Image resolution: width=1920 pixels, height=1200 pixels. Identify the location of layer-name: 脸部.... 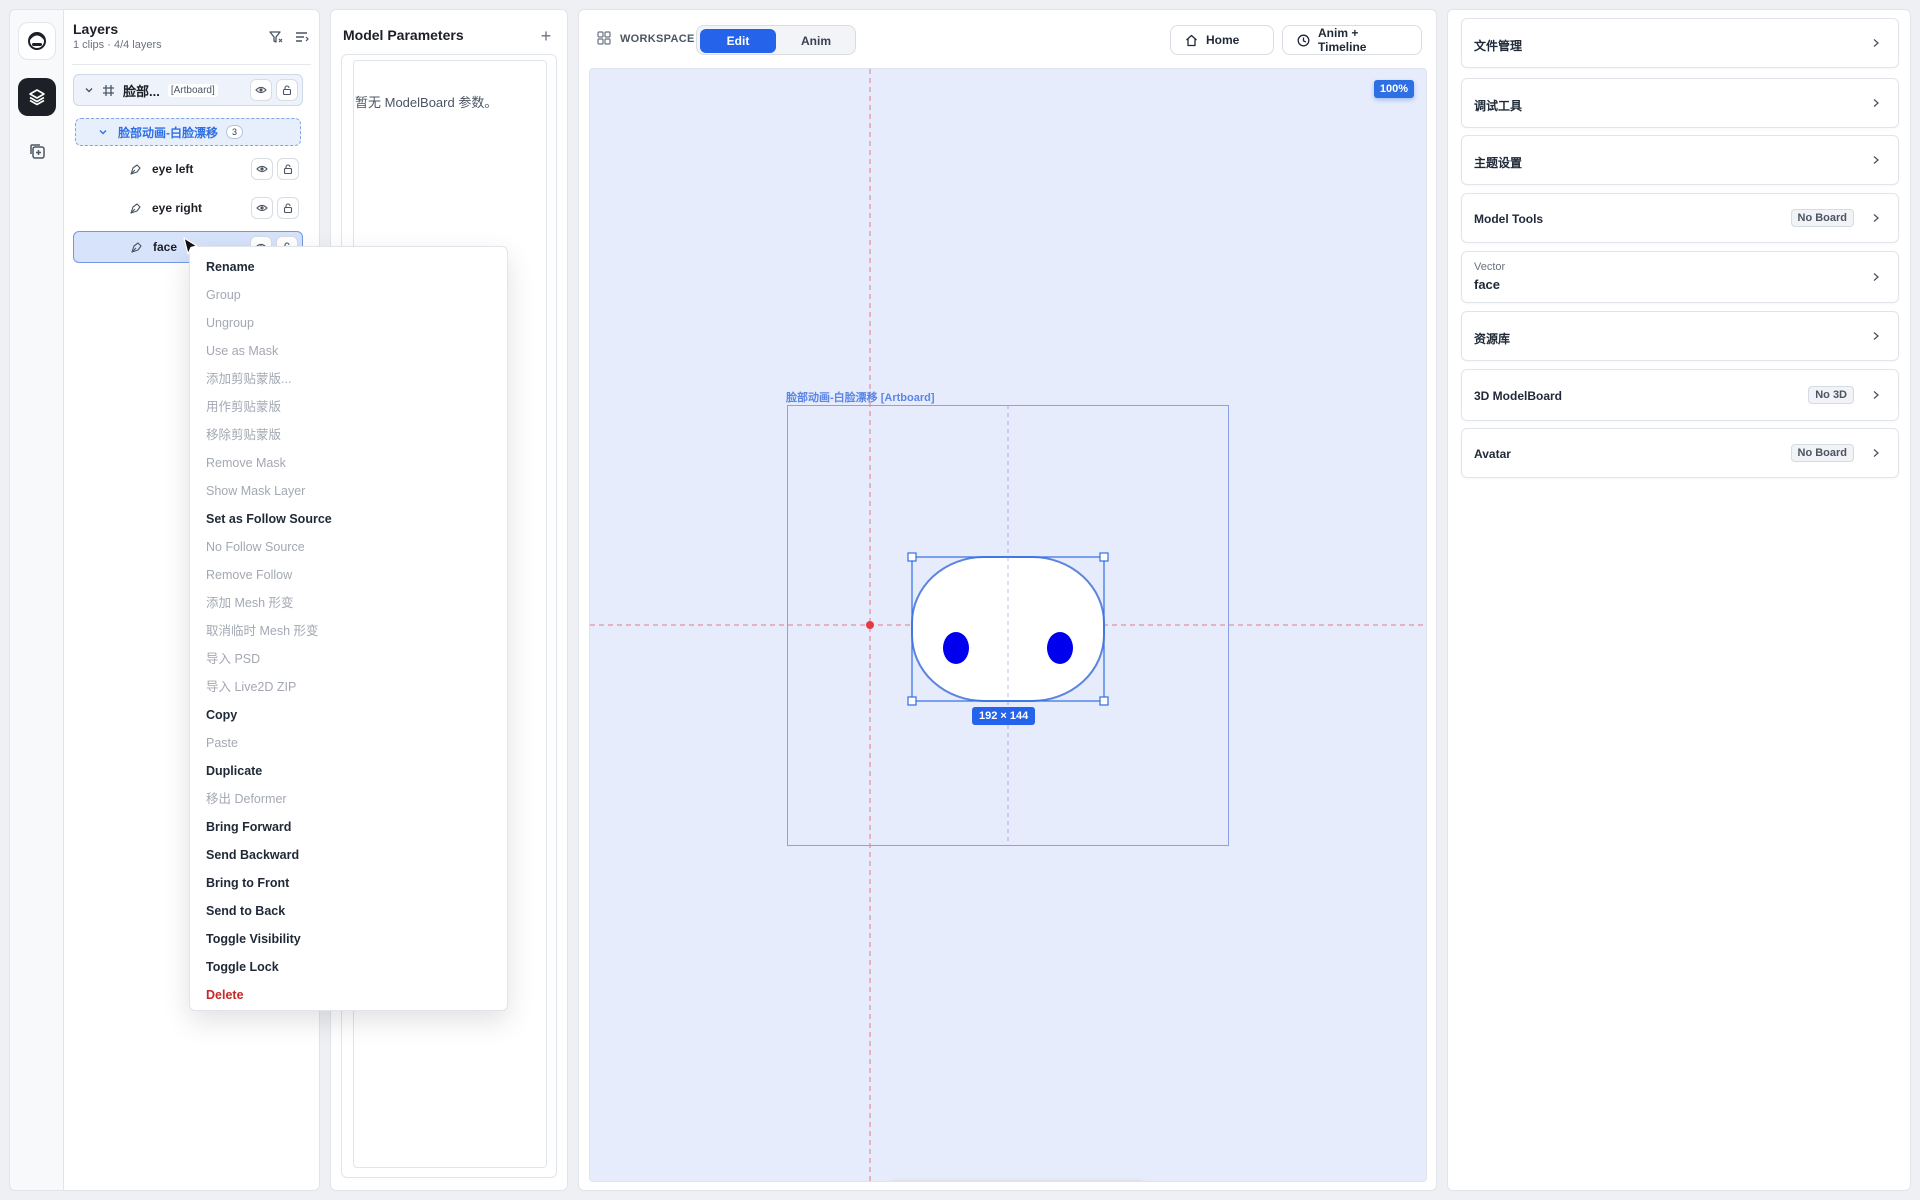
(141, 91).